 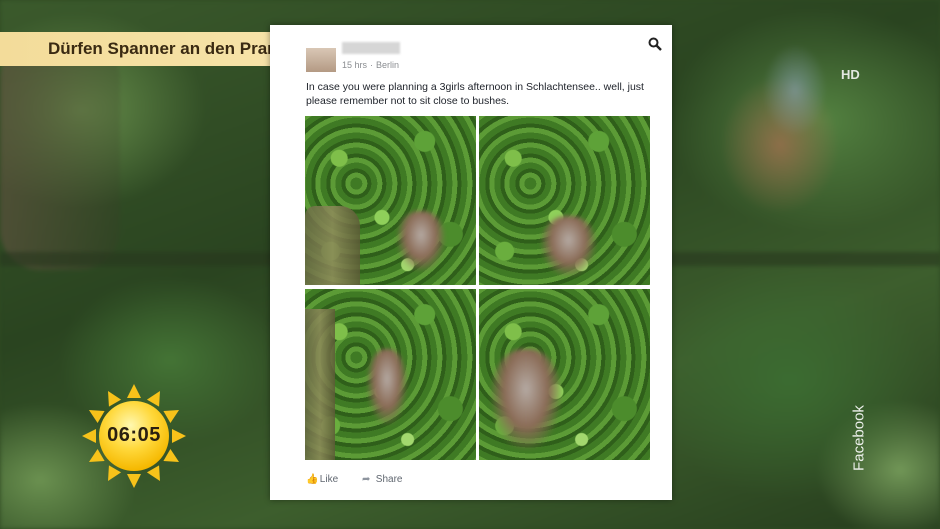 What do you see at coordinates (389, 479) in the screenshot?
I see `share-label: Share` at bounding box center [389, 479].